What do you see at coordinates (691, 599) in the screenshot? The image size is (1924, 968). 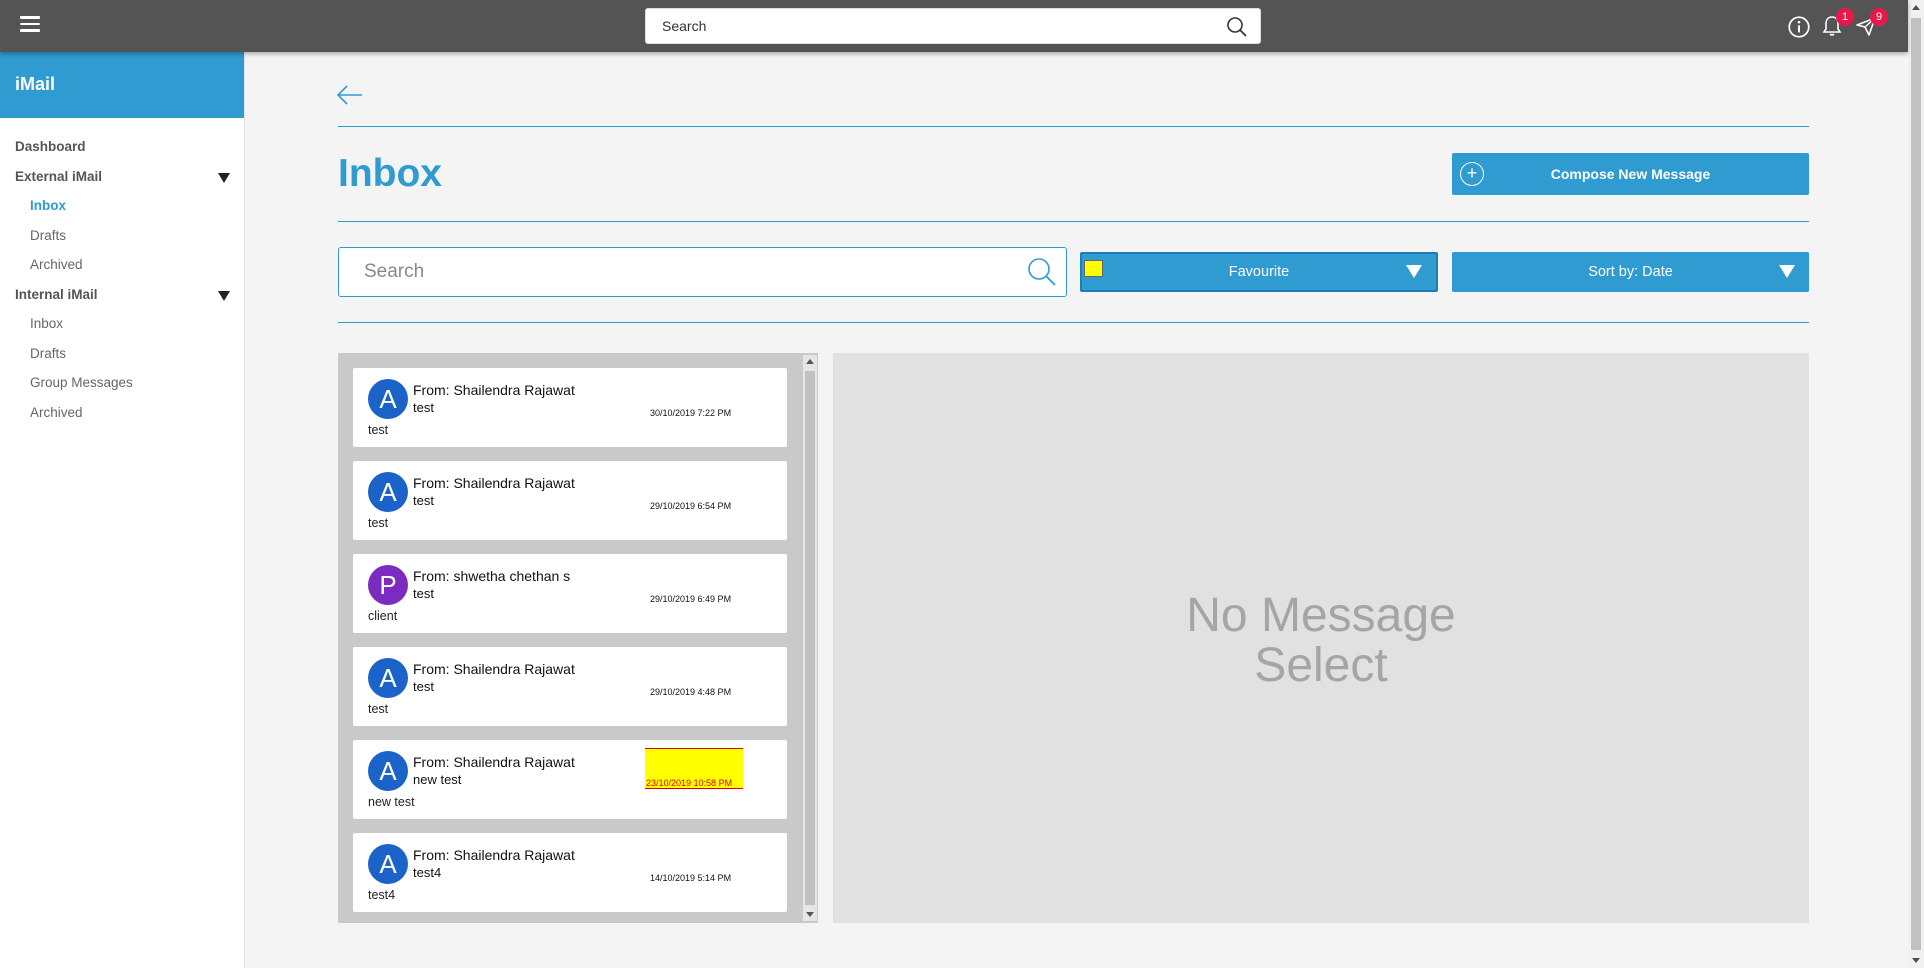 I see `message-date: 29/10/2019 6:49 PM` at bounding box center [691, 599].